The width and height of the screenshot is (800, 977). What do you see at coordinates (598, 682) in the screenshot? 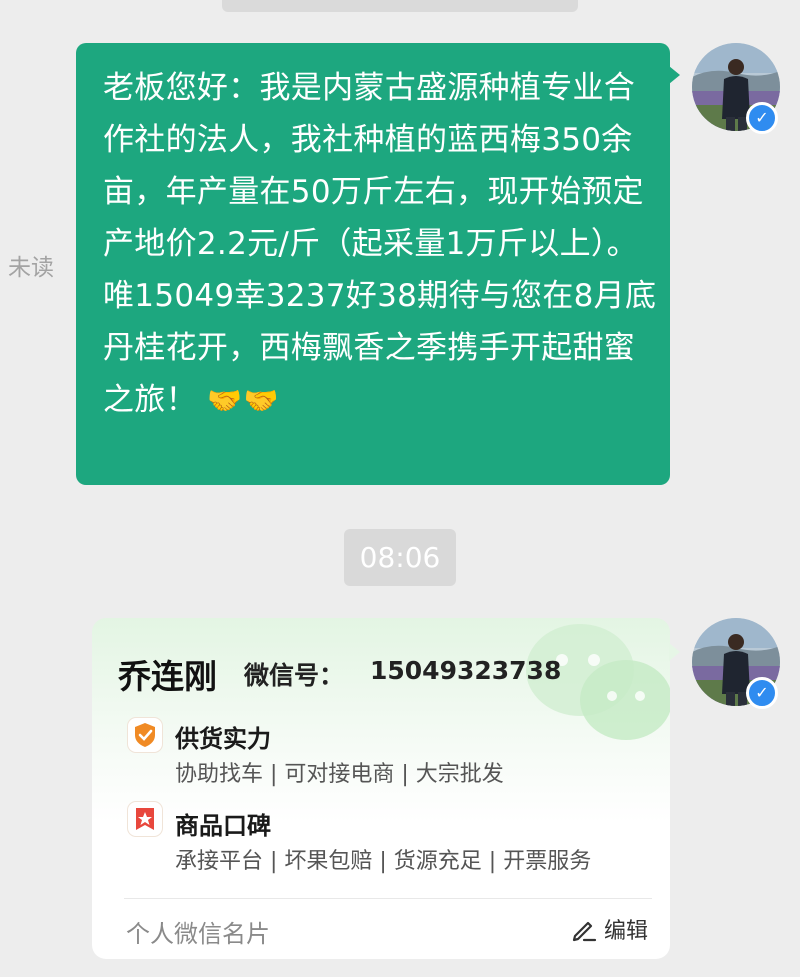
I see `wechat-logo-icon` at bounding box center [598, 682].